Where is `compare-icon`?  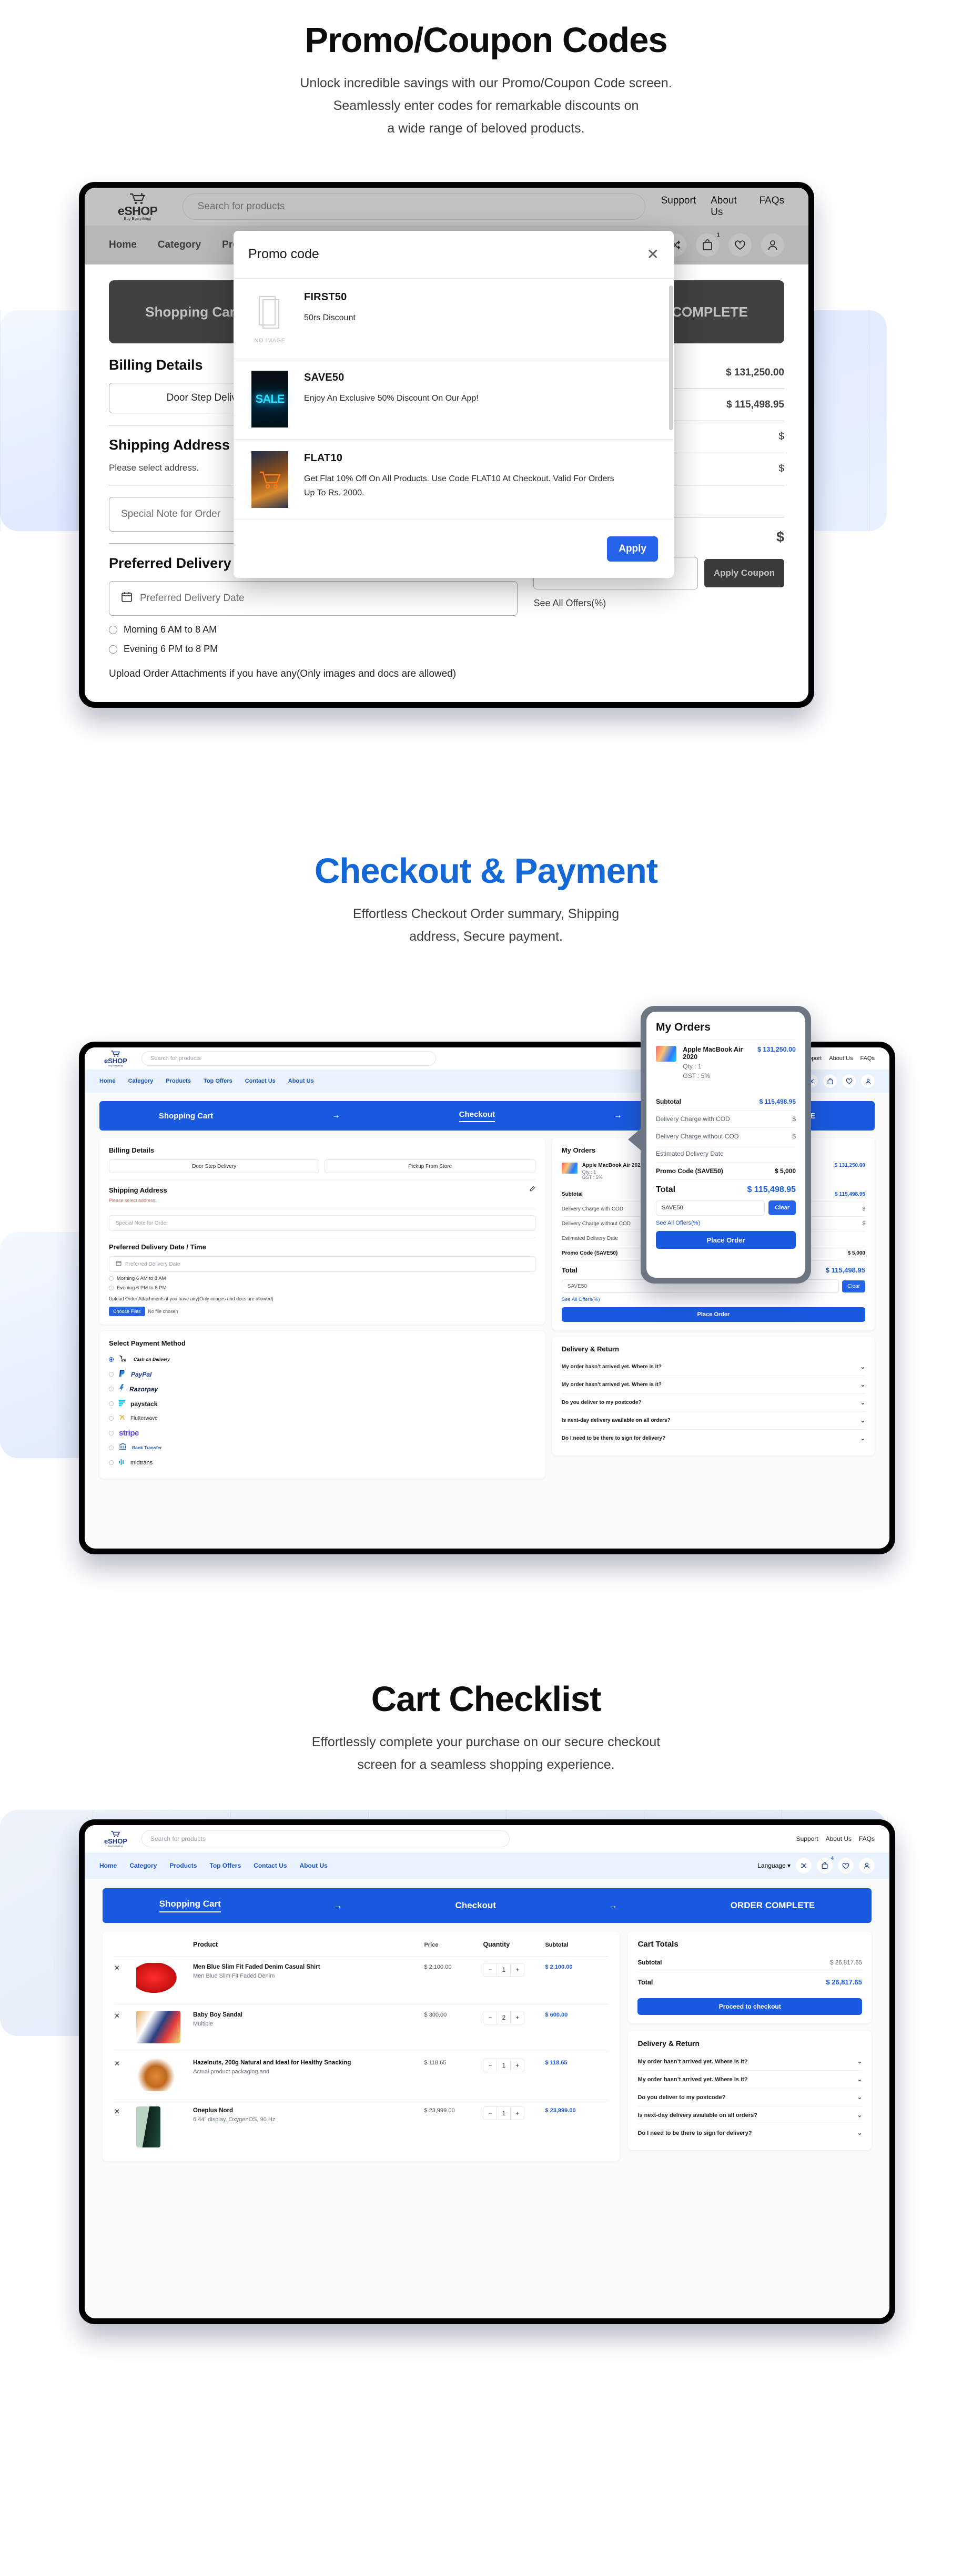
compare-icon is located at coordinates (804, 1866).